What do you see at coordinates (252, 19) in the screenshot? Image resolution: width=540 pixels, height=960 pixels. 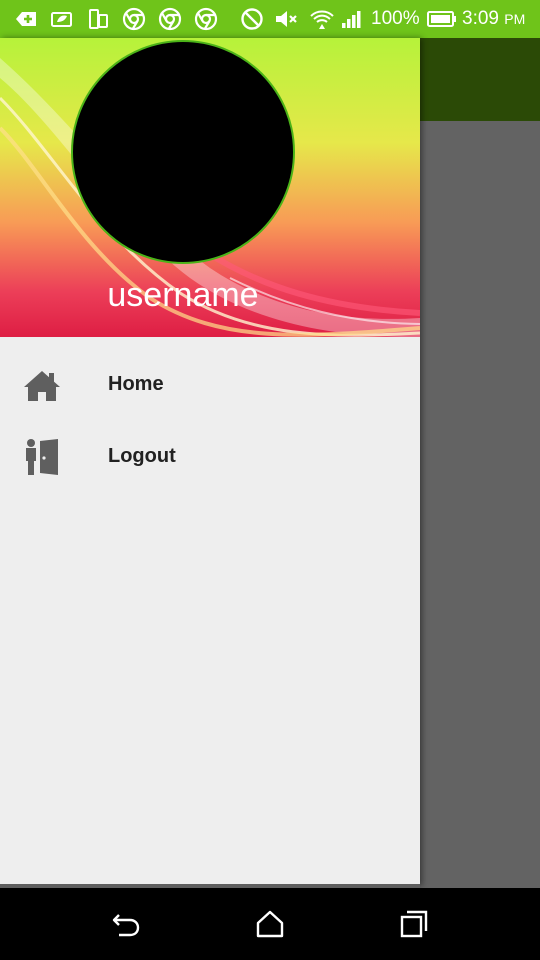 I see `do-not-disturb-icon` at bounding box center [252, 19].